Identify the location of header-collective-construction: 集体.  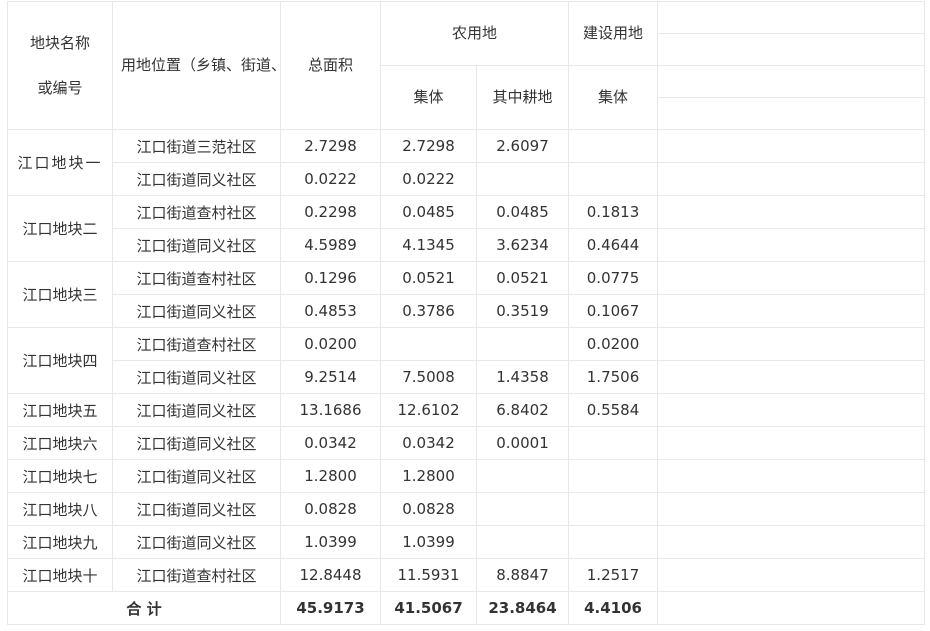
(613, 97).